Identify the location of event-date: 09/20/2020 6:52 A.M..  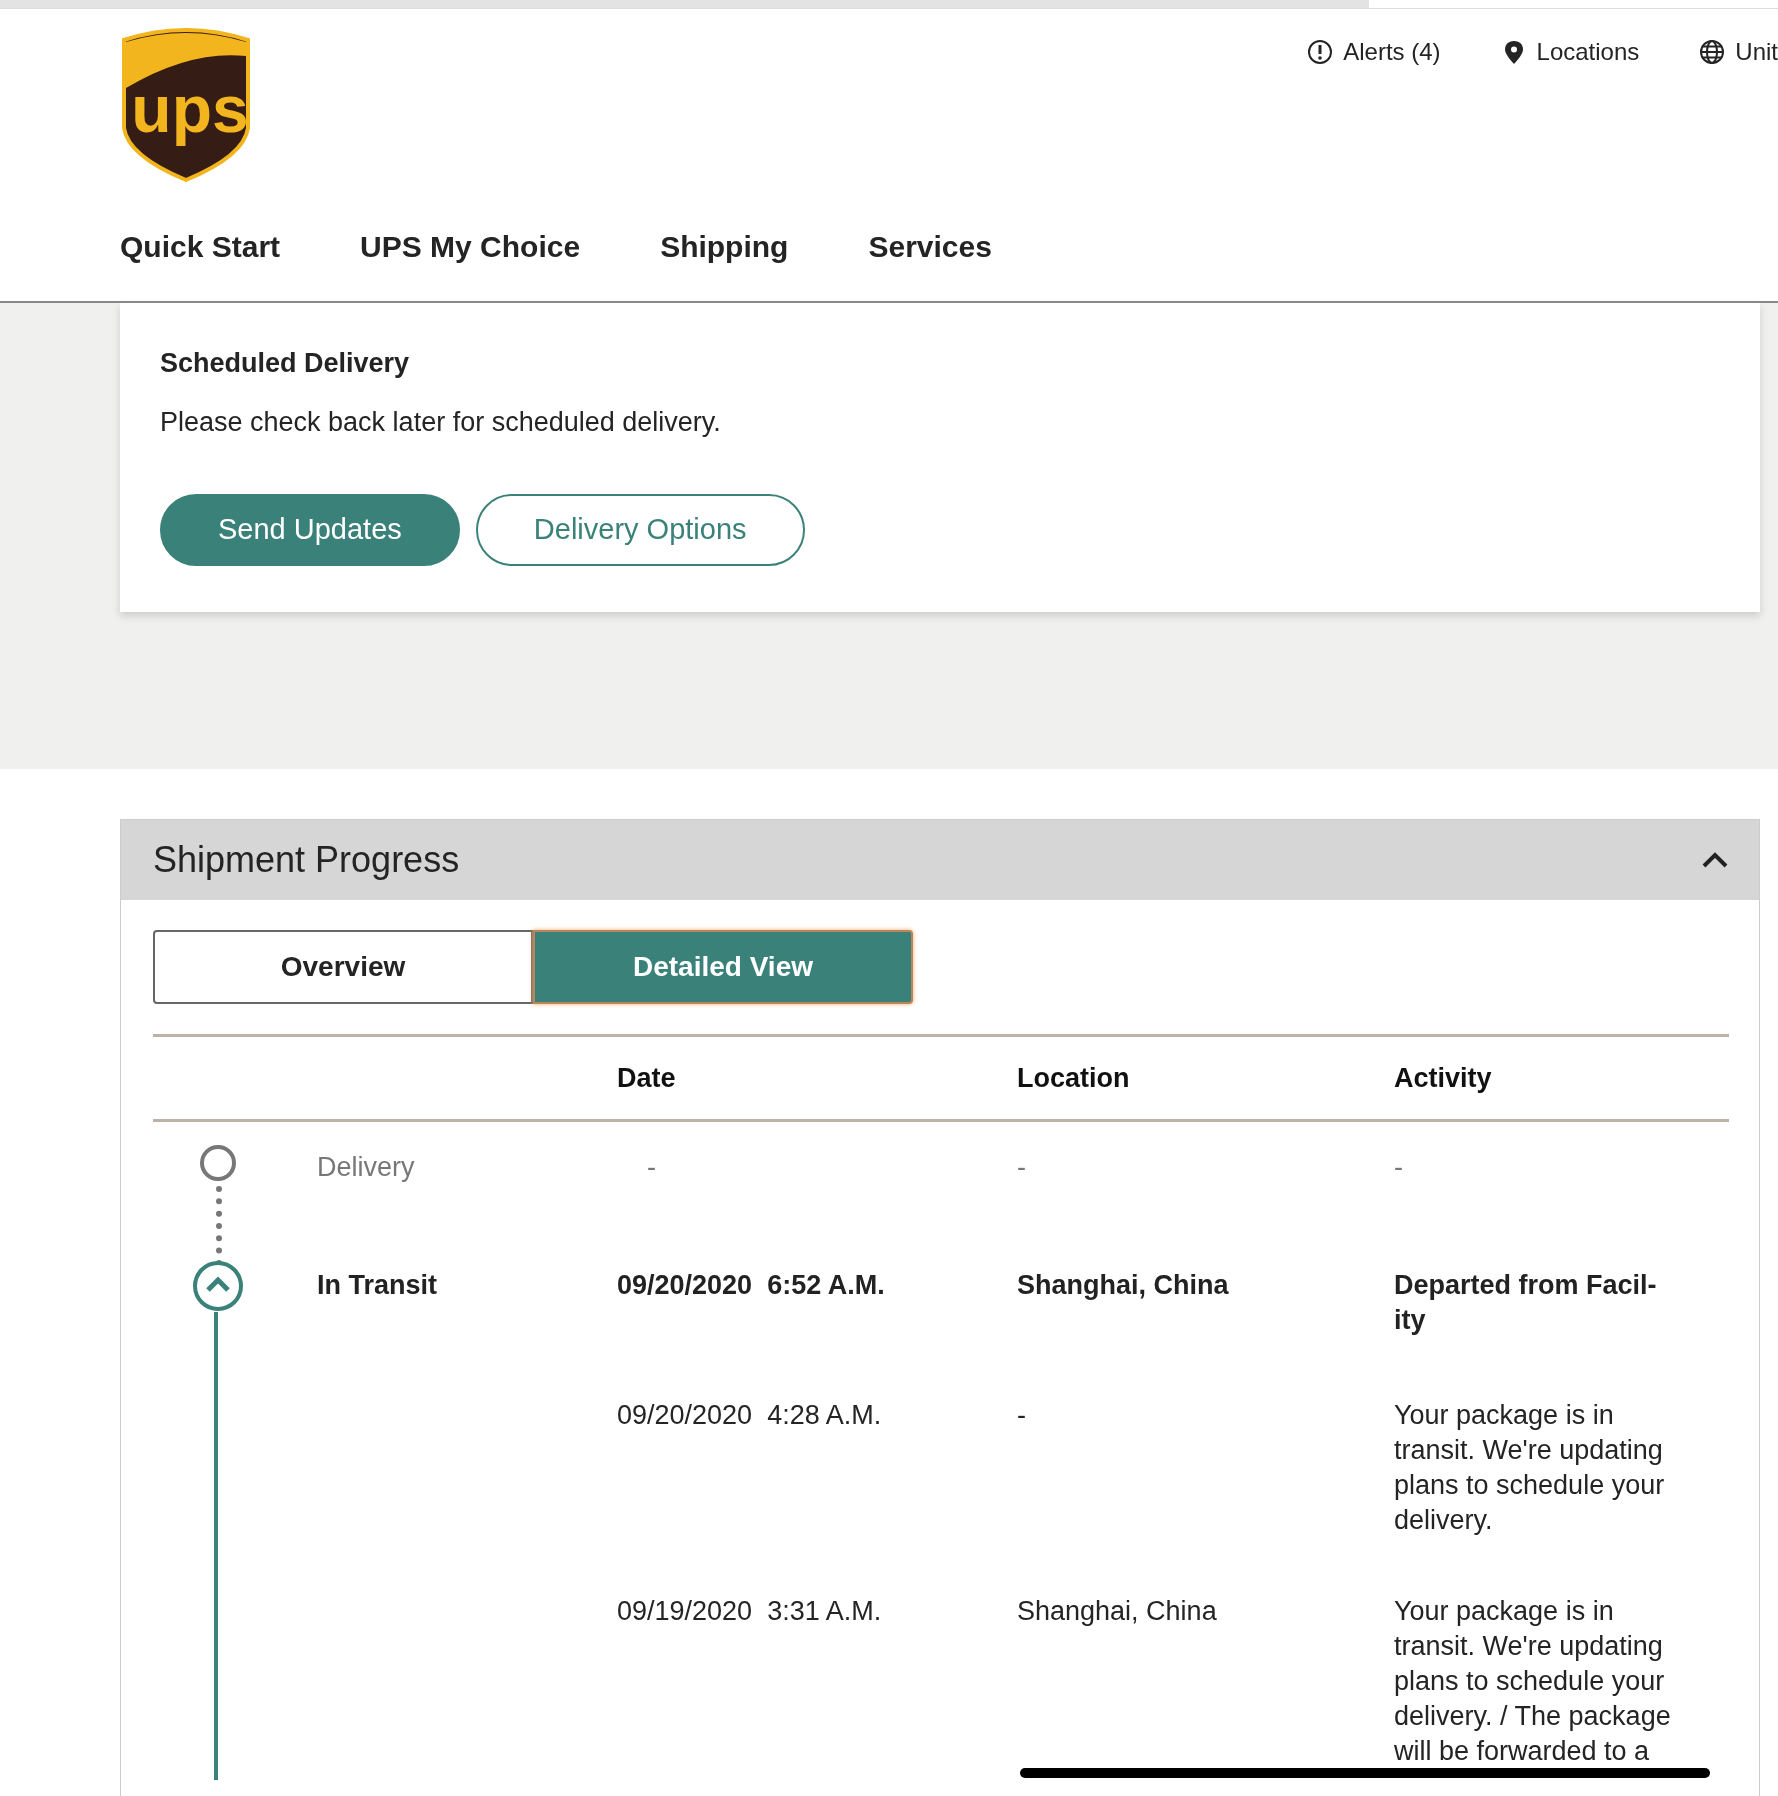
(751, 1285).